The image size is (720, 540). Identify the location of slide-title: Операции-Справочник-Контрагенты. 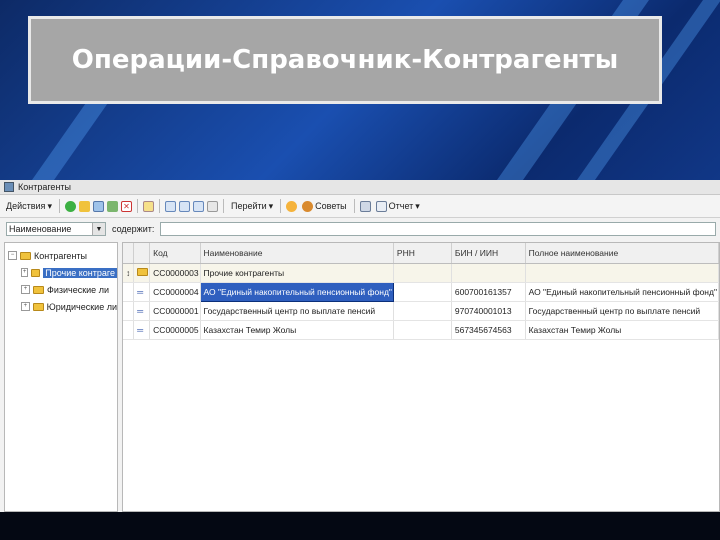
(345, 60).